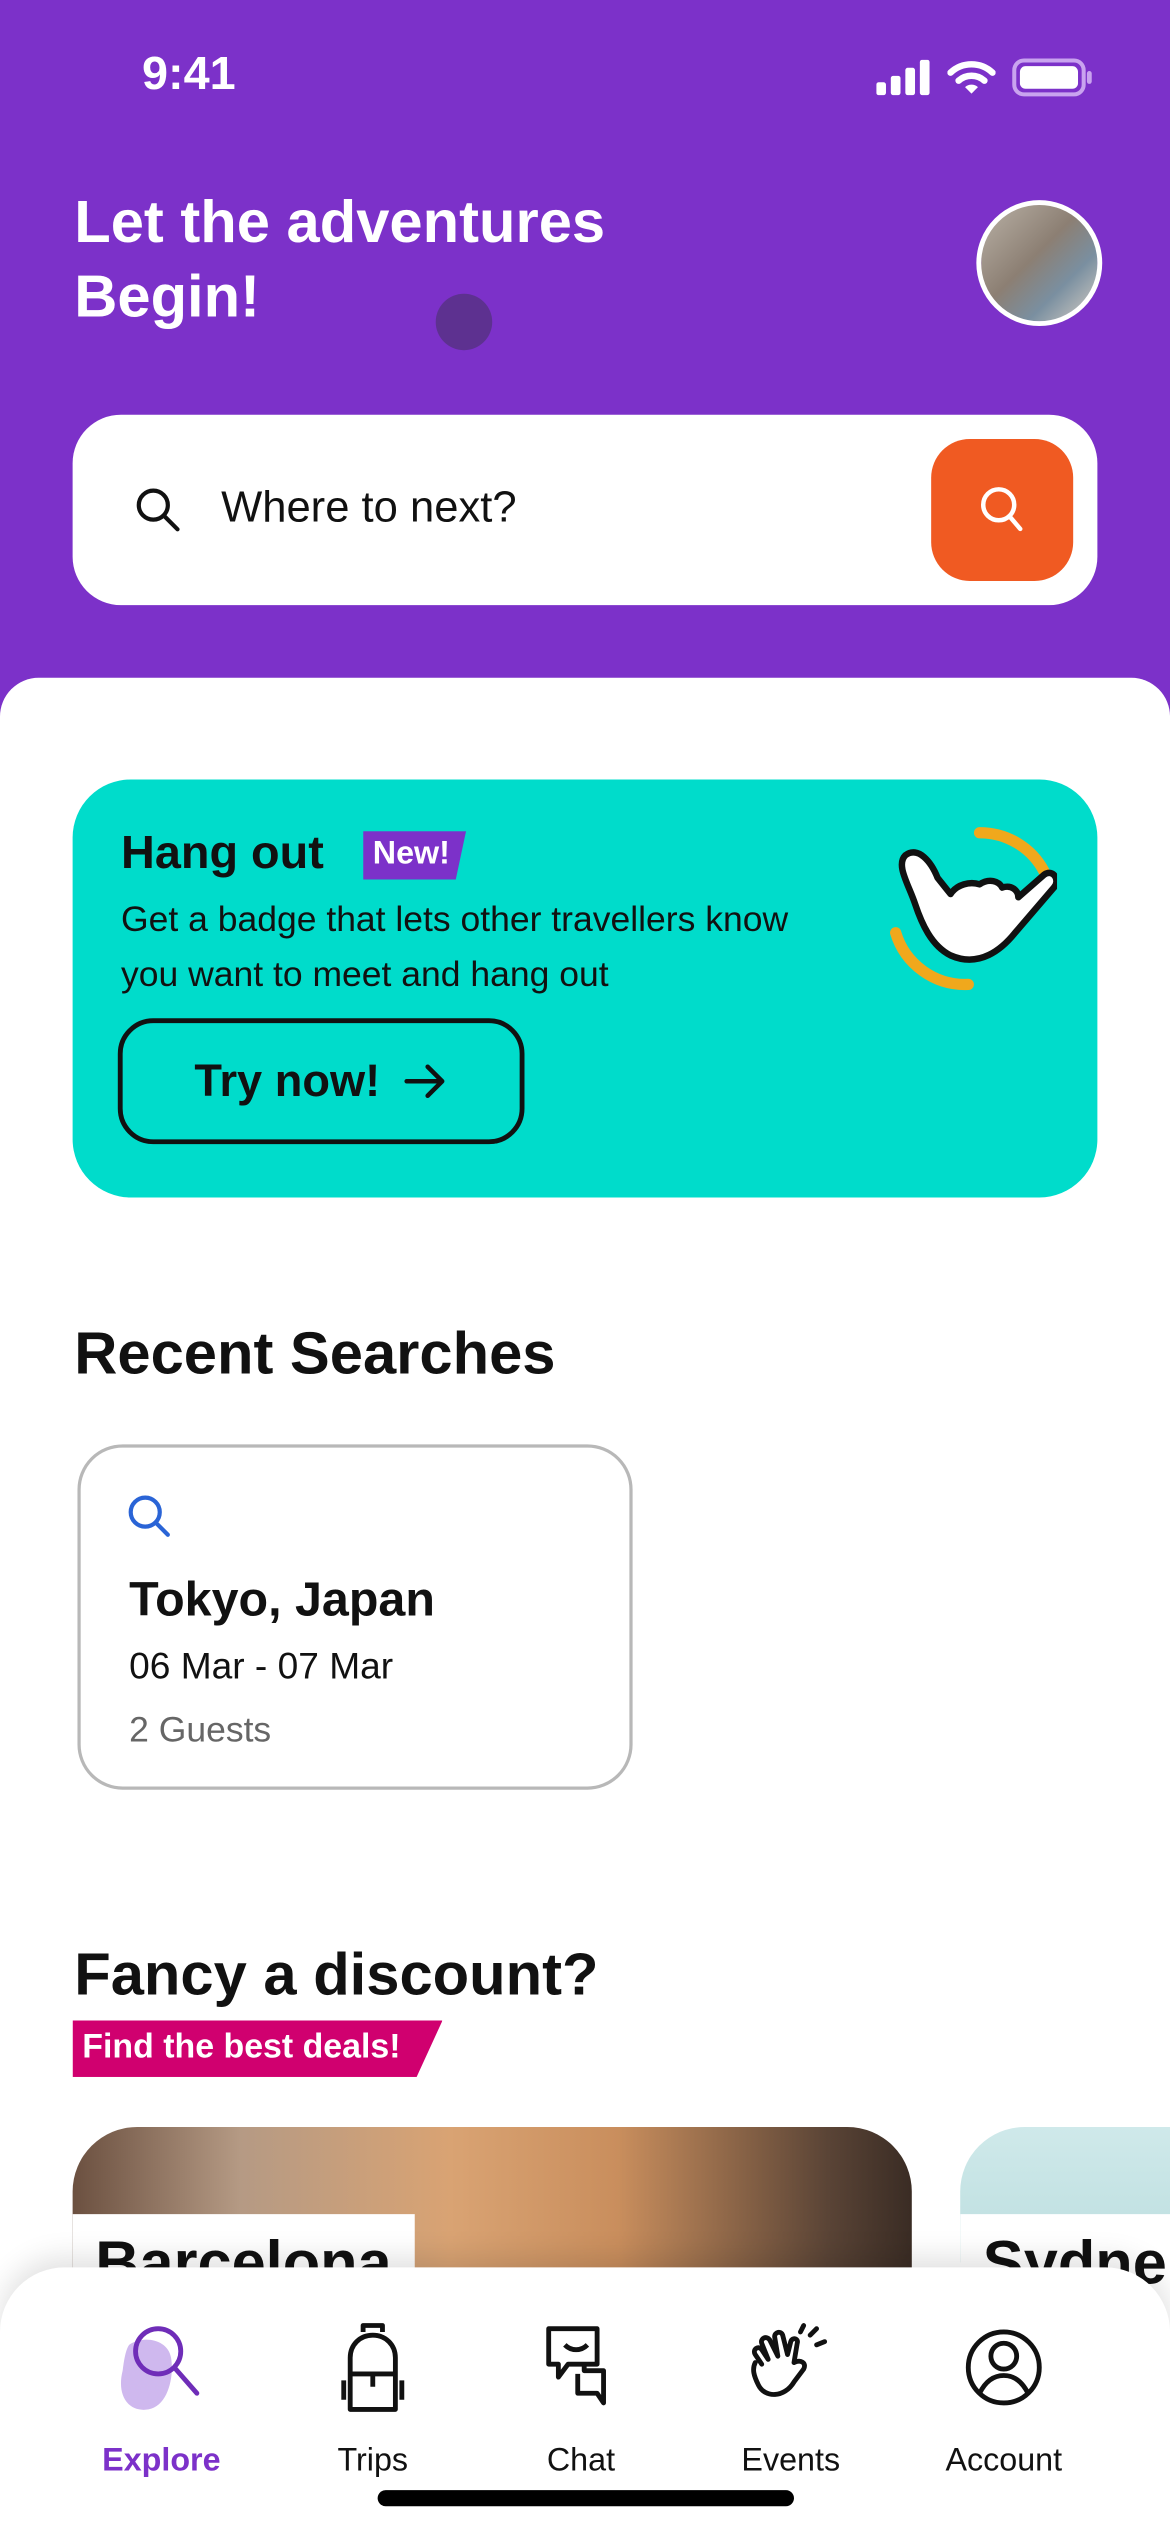 Image resolution: width=1170 pixels, height=2532 pixels. Describe the element at coordinates (464, 322) in the screenshot. I see `touch-indicator` at that location.